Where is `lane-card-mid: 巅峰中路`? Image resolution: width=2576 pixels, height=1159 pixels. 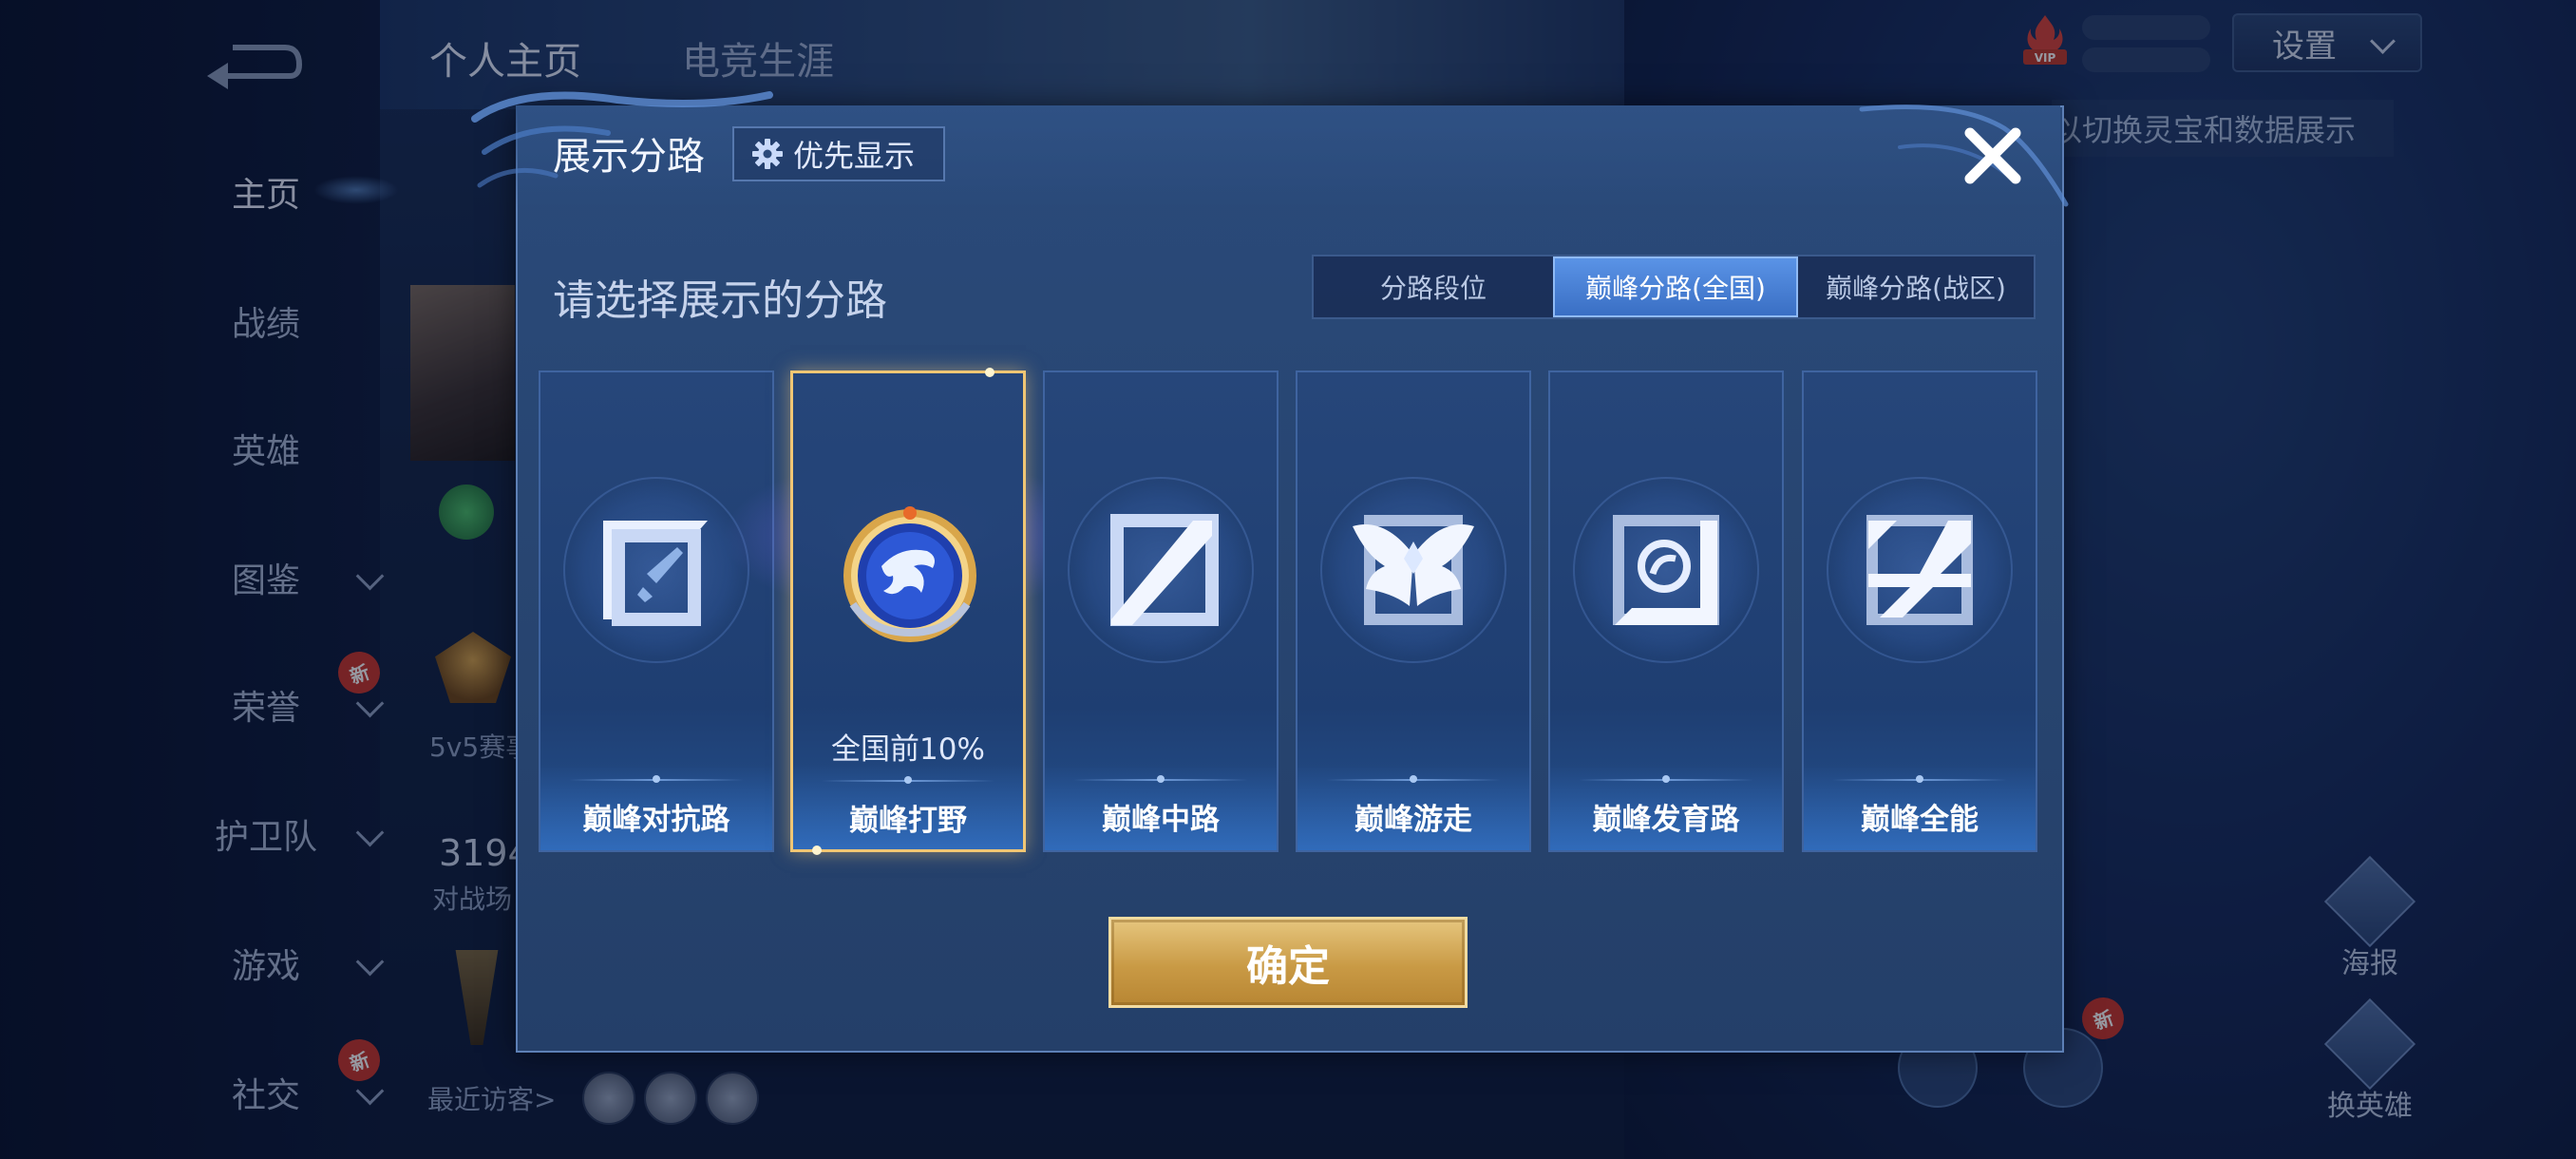
lane-card-mid: 巅峰中路 is located at coordinates (1161, 611).